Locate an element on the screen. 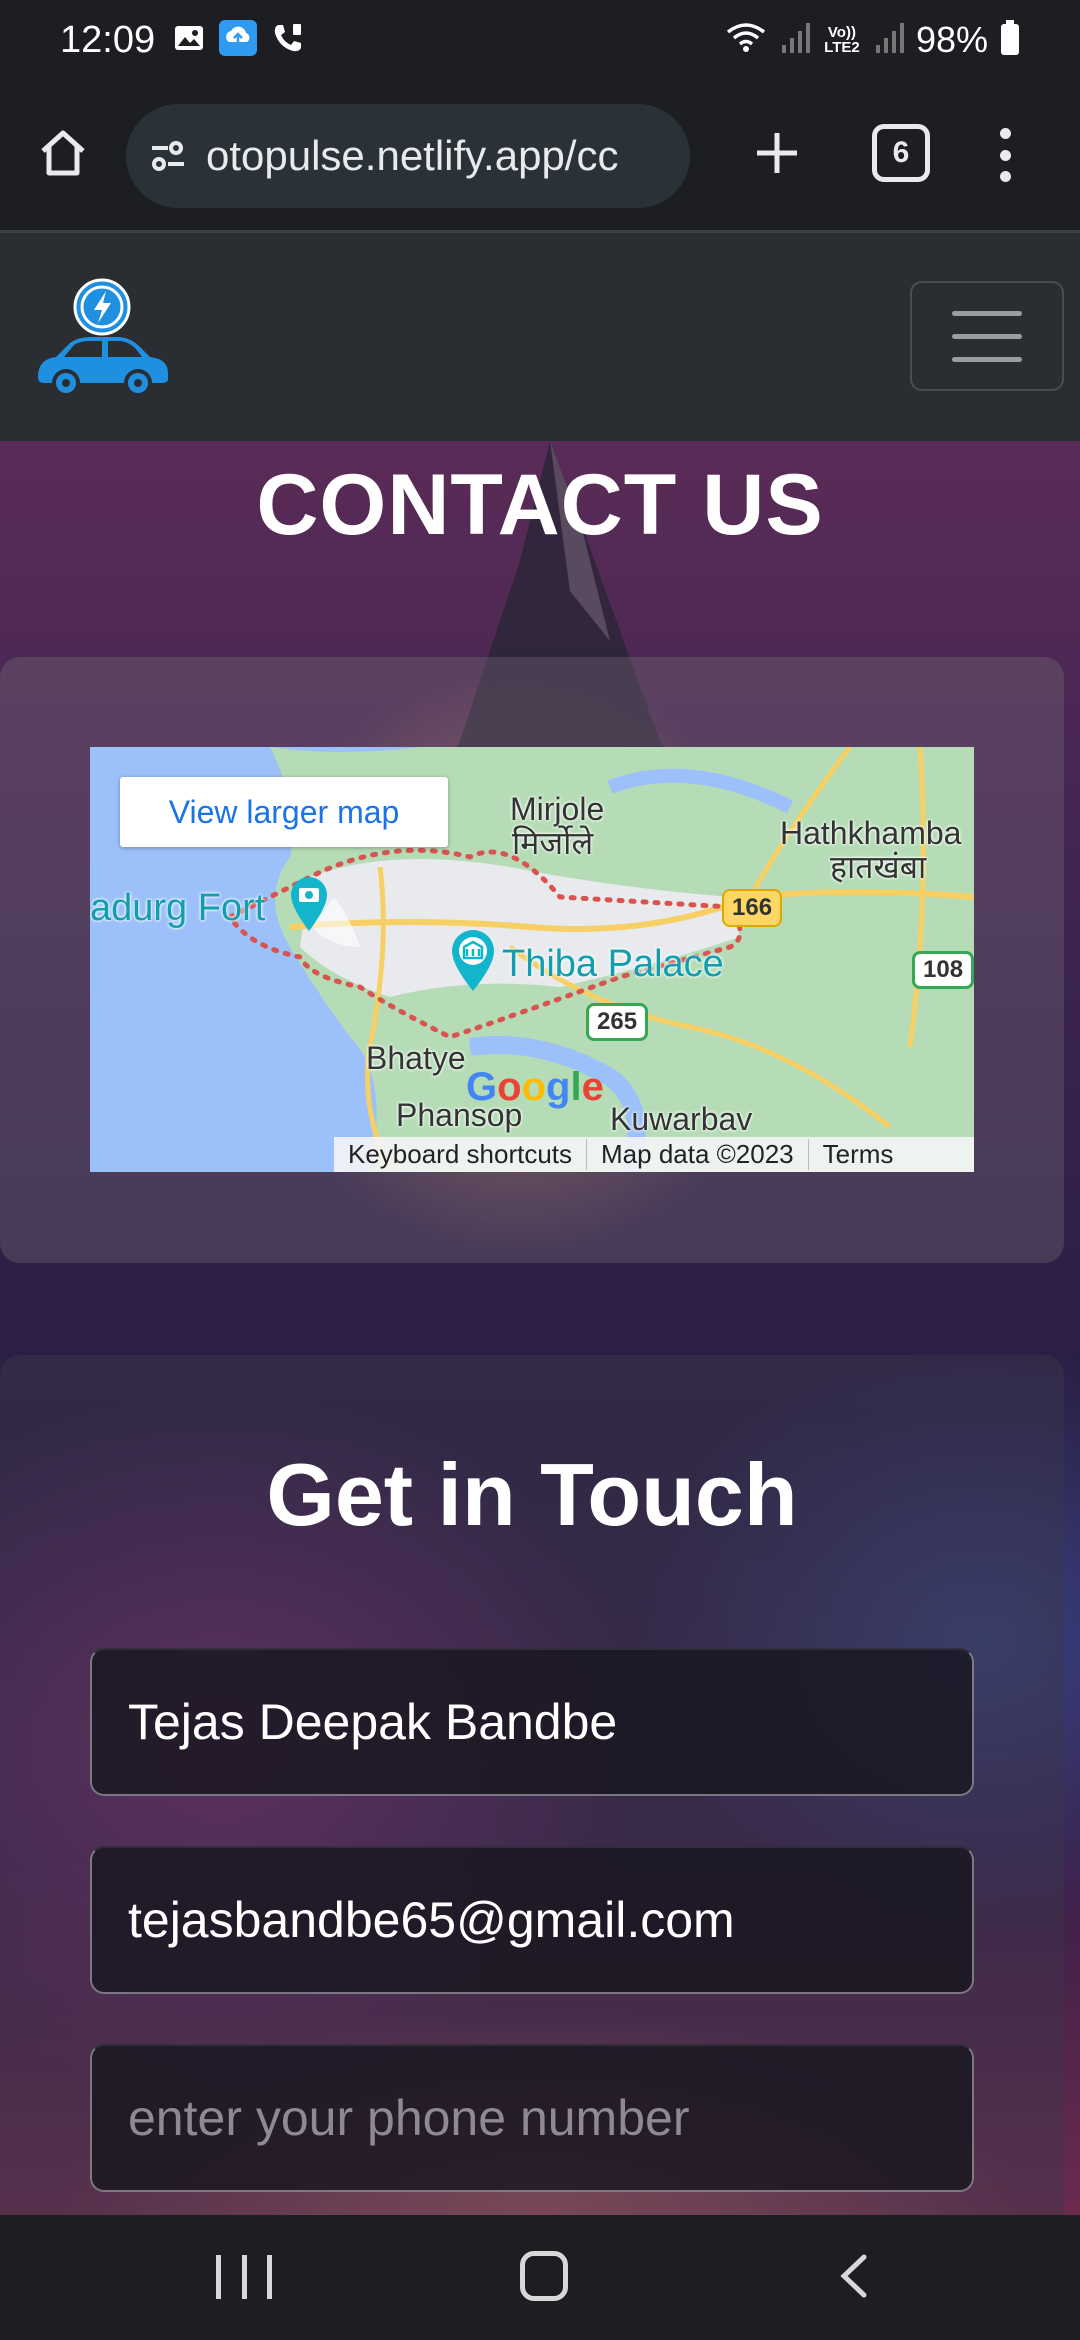 The width and height of the screenshot is (1080, 2340). system-home-button is located at coordinates (544, 2276).